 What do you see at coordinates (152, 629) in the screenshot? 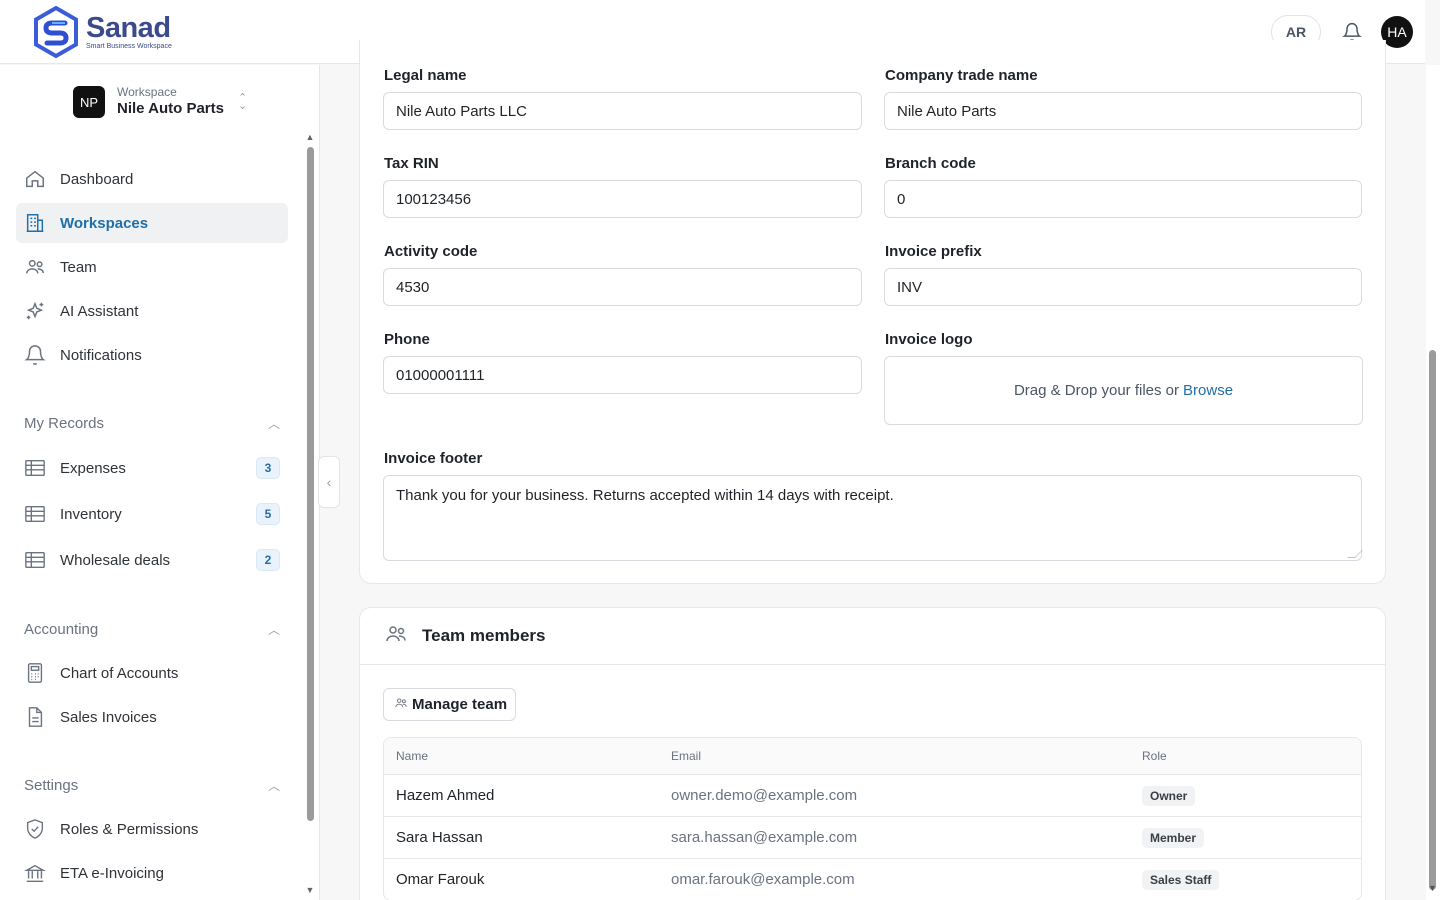
I see `section-accounting: Accounting ︿` at bounding box center [152, 629].